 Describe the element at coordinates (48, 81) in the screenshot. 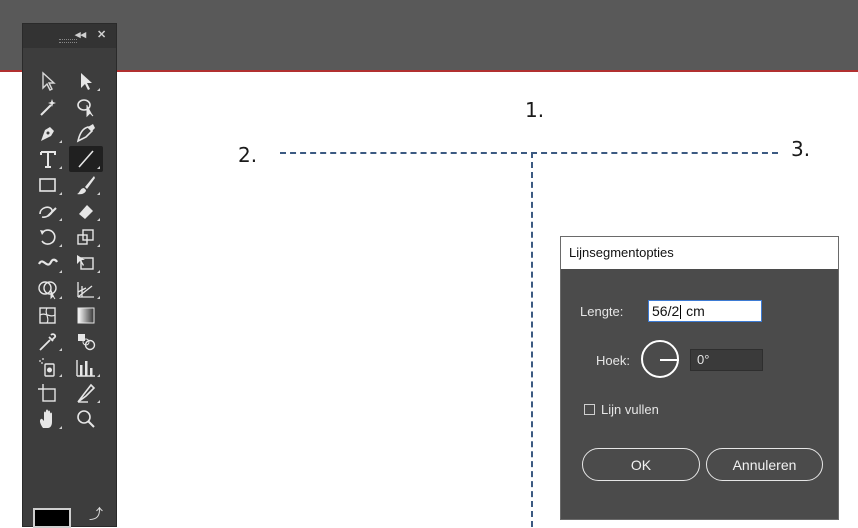

I see `selection-tool-icon` at that location.